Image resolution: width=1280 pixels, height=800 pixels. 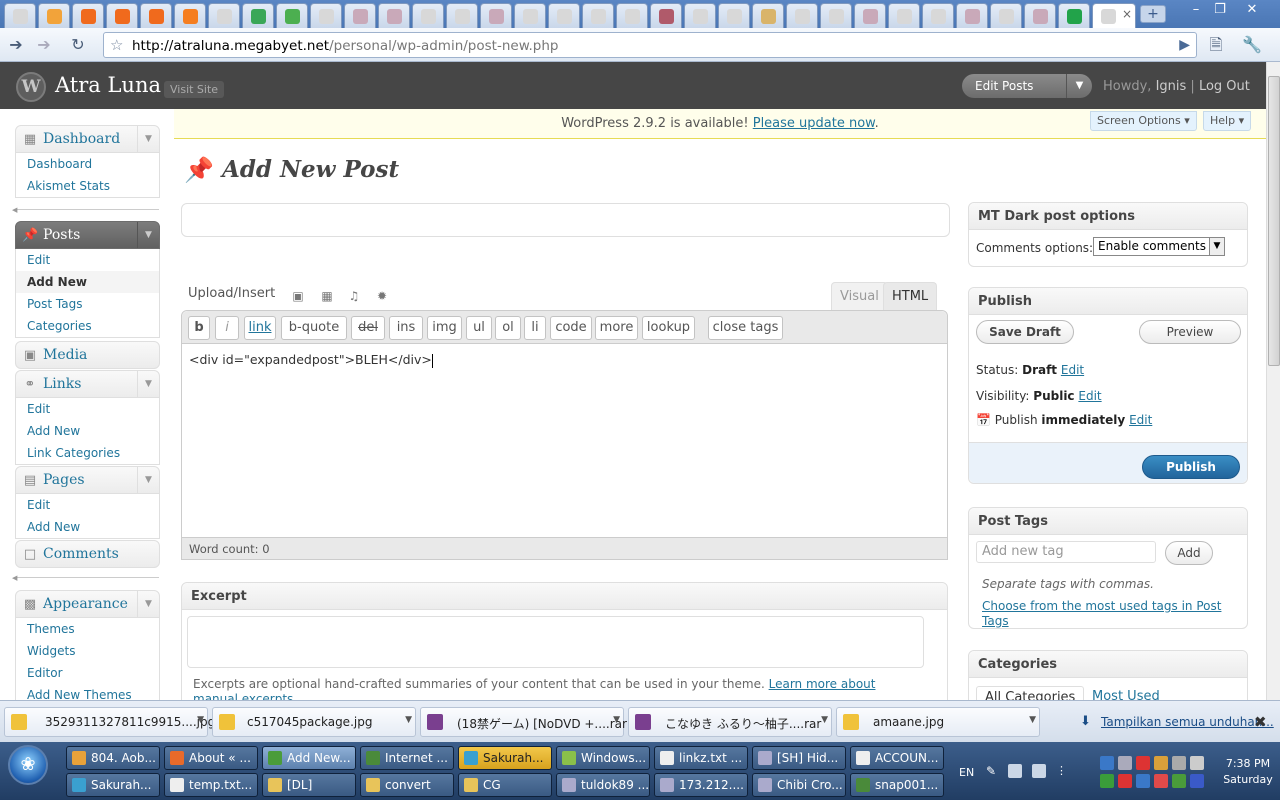 I want to click on submenu-edit-posts: Edit, so click(x=87, y=260).